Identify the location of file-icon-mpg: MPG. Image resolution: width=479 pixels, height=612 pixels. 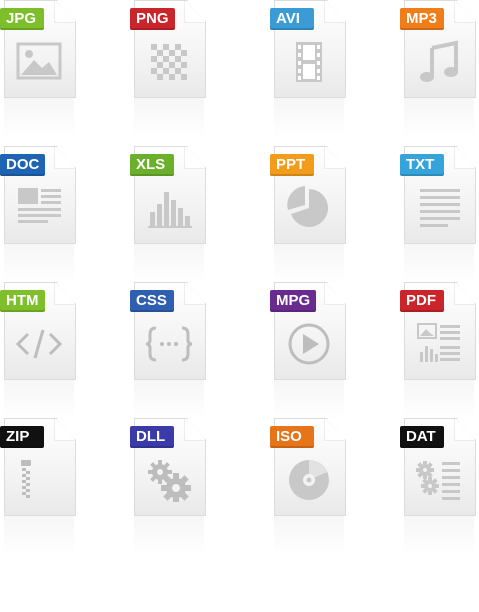
(310, 351).